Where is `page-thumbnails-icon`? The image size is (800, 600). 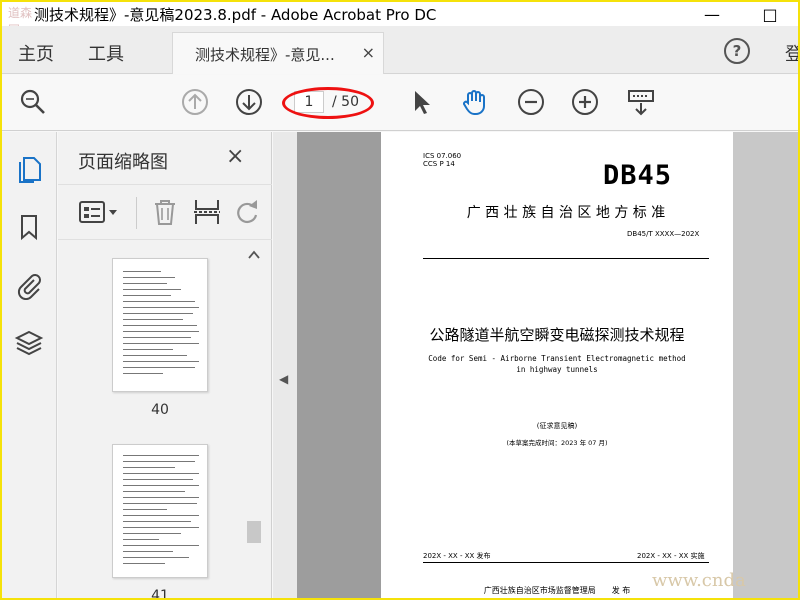 page-thumbnails-icon is located at coordinates (29, 169).